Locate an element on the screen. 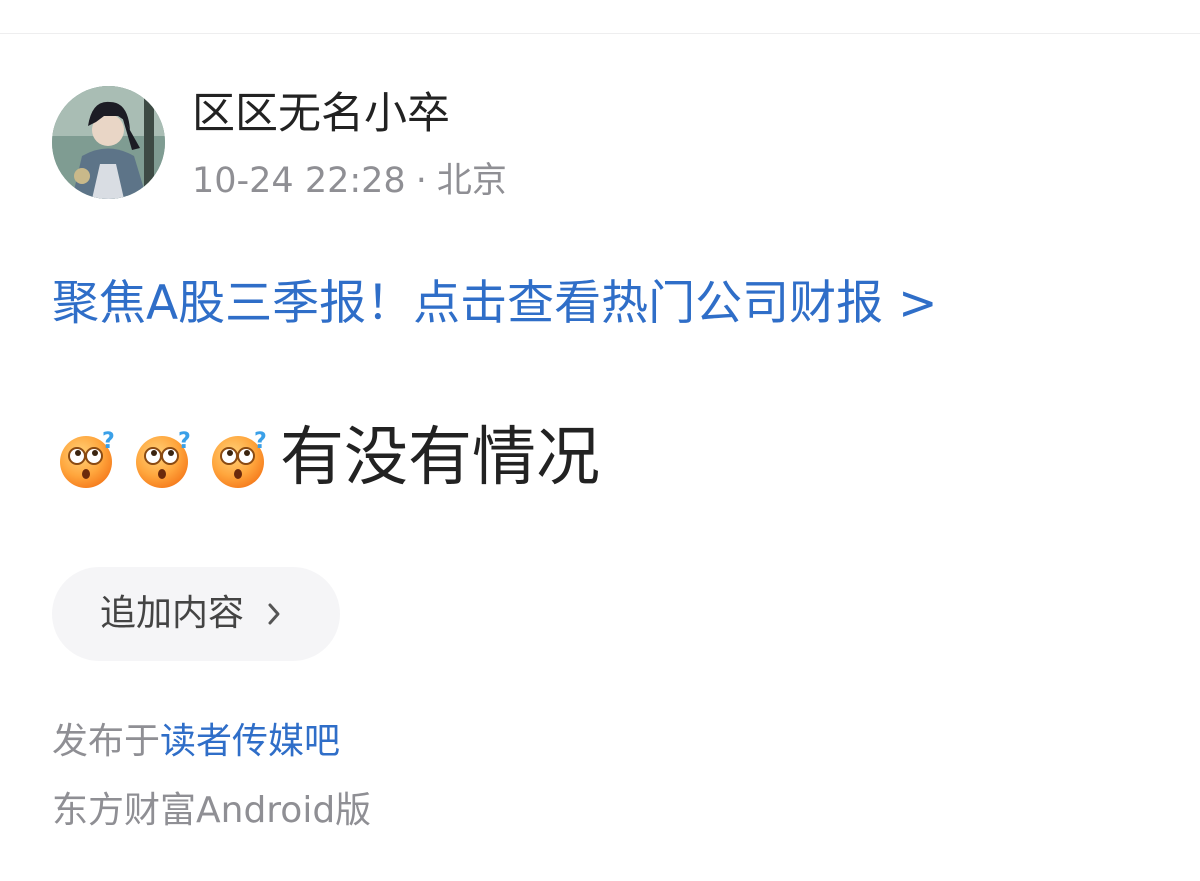  post-time: 10-24 22:28 is located at coordinates (299, 181).